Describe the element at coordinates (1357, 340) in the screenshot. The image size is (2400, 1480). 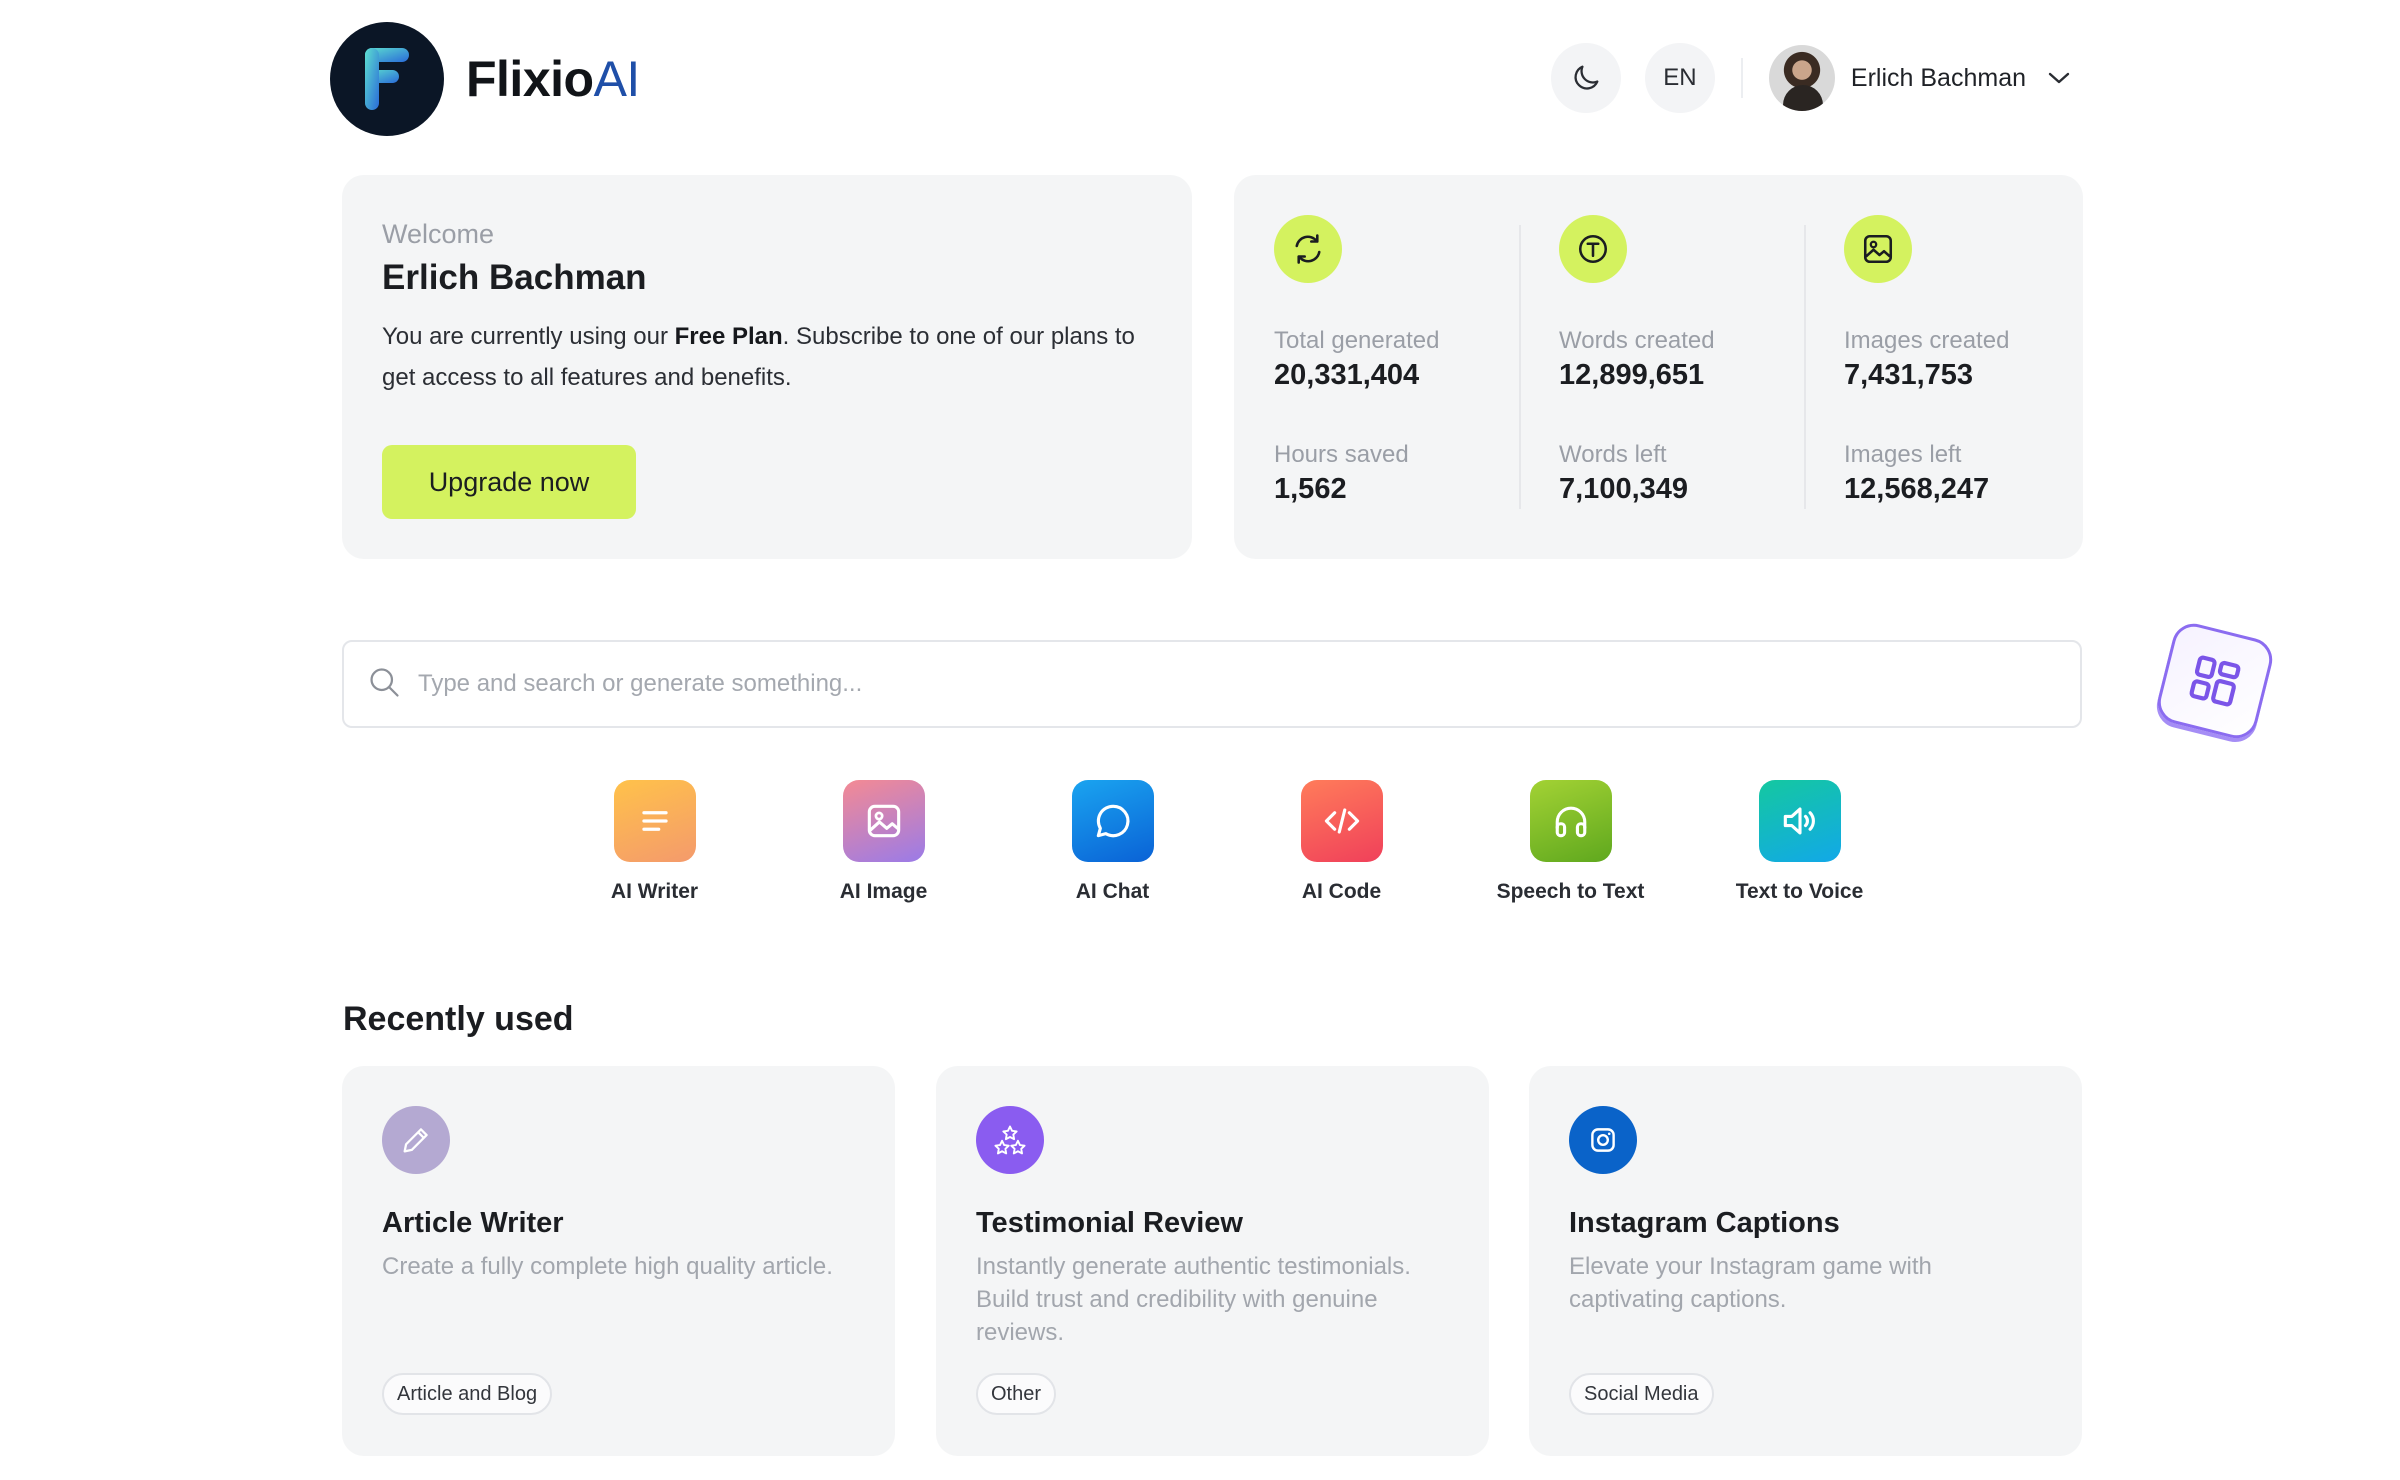
I see `stat-label: Total generated` at that location.